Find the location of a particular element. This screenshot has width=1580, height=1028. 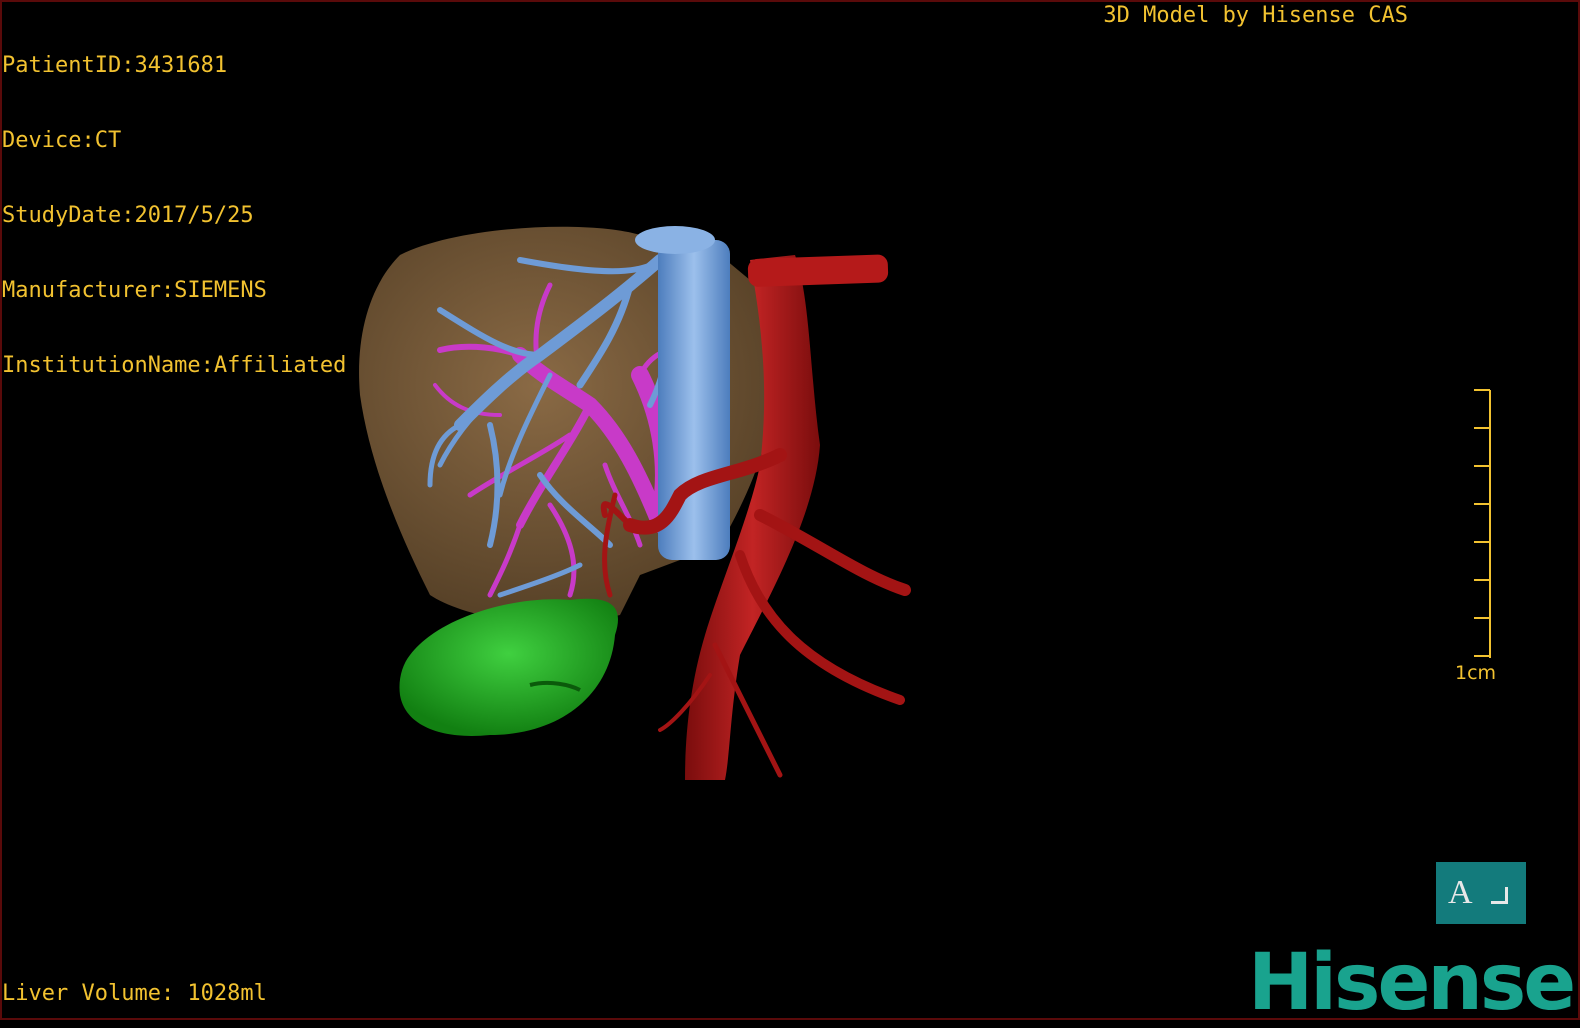

gallbladder is located at coordinates (508, 667).